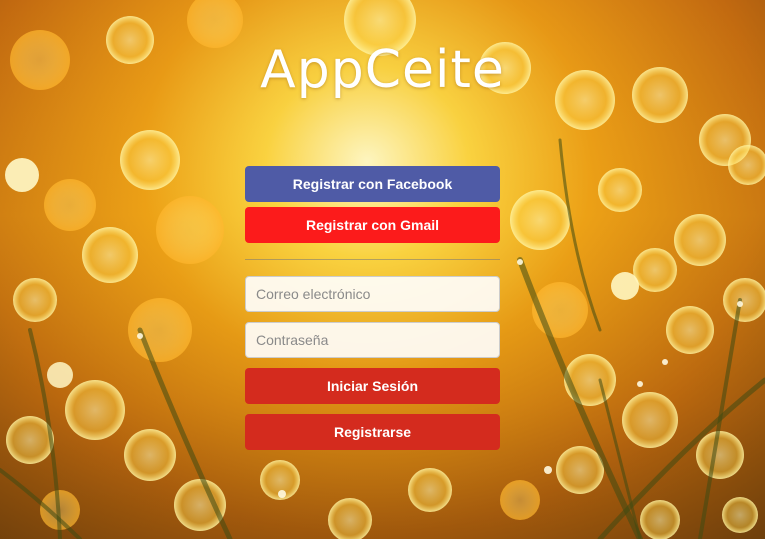 This screenshot has width=765, height=539. What do you see at coordinates (372, 432) in the screenshot?
I see `register-button: Registrarse` at bounding box center [372, 432].